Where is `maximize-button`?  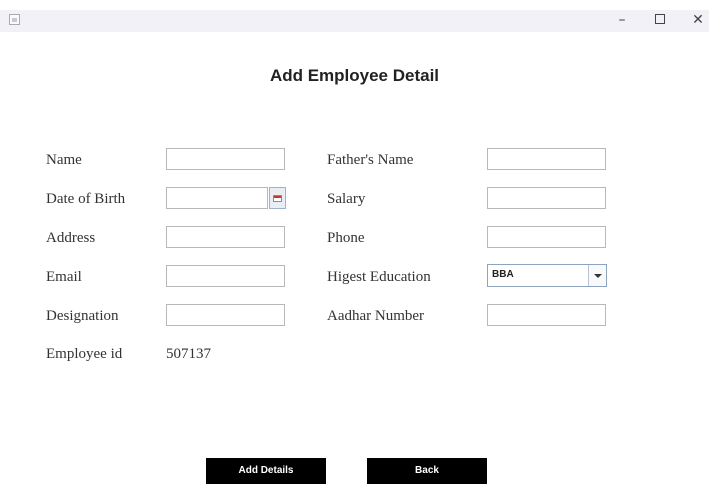 maximize-button is located at coordinates (660, 20).